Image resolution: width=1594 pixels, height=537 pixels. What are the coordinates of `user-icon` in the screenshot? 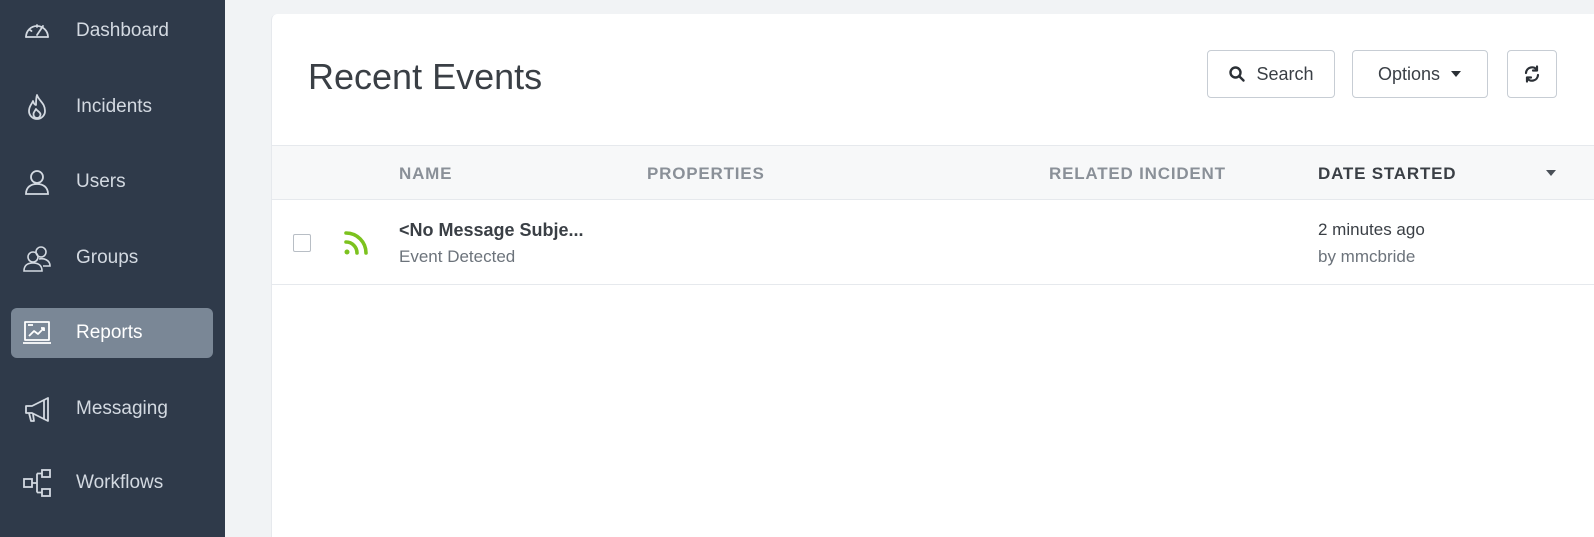 It's located at (37, 182).